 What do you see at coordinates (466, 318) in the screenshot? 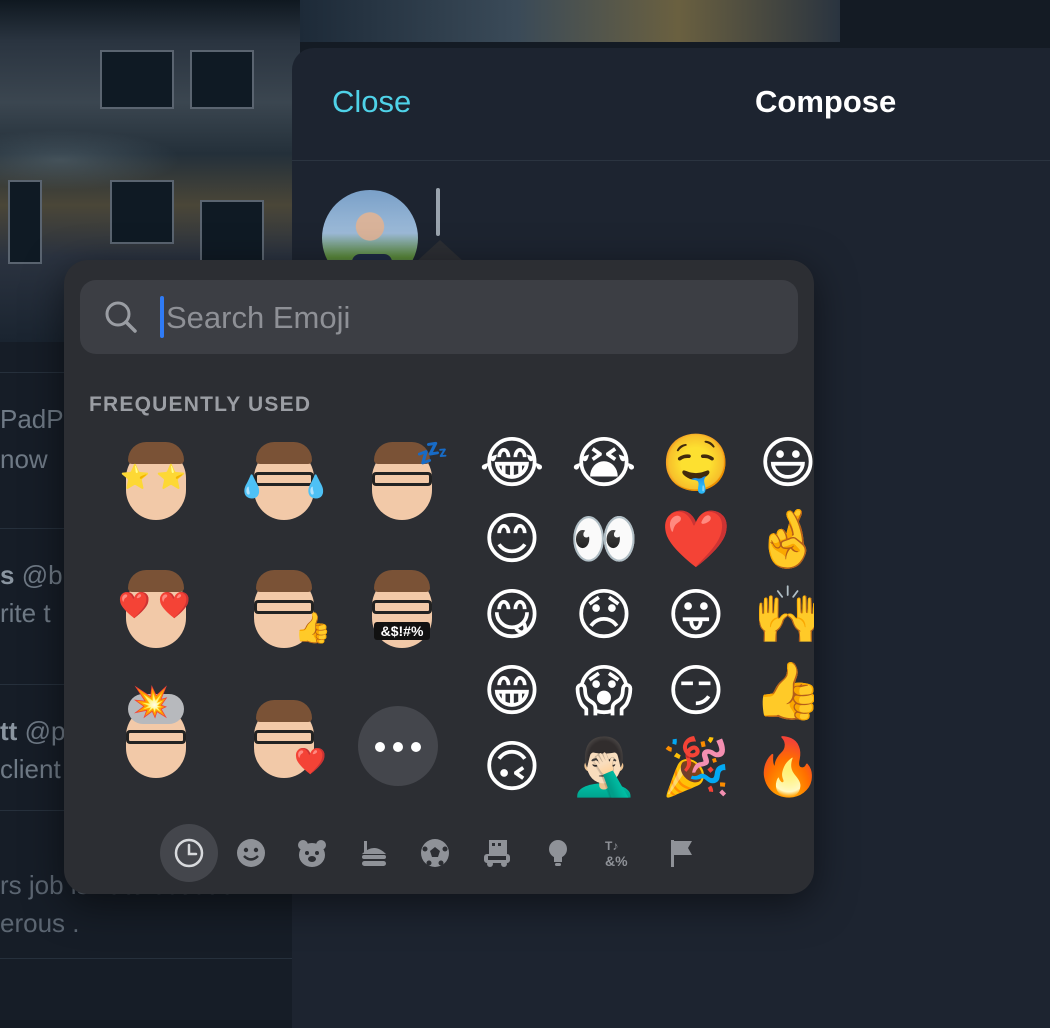
I see `emoji-search-input` at bounding box center [466, 318].